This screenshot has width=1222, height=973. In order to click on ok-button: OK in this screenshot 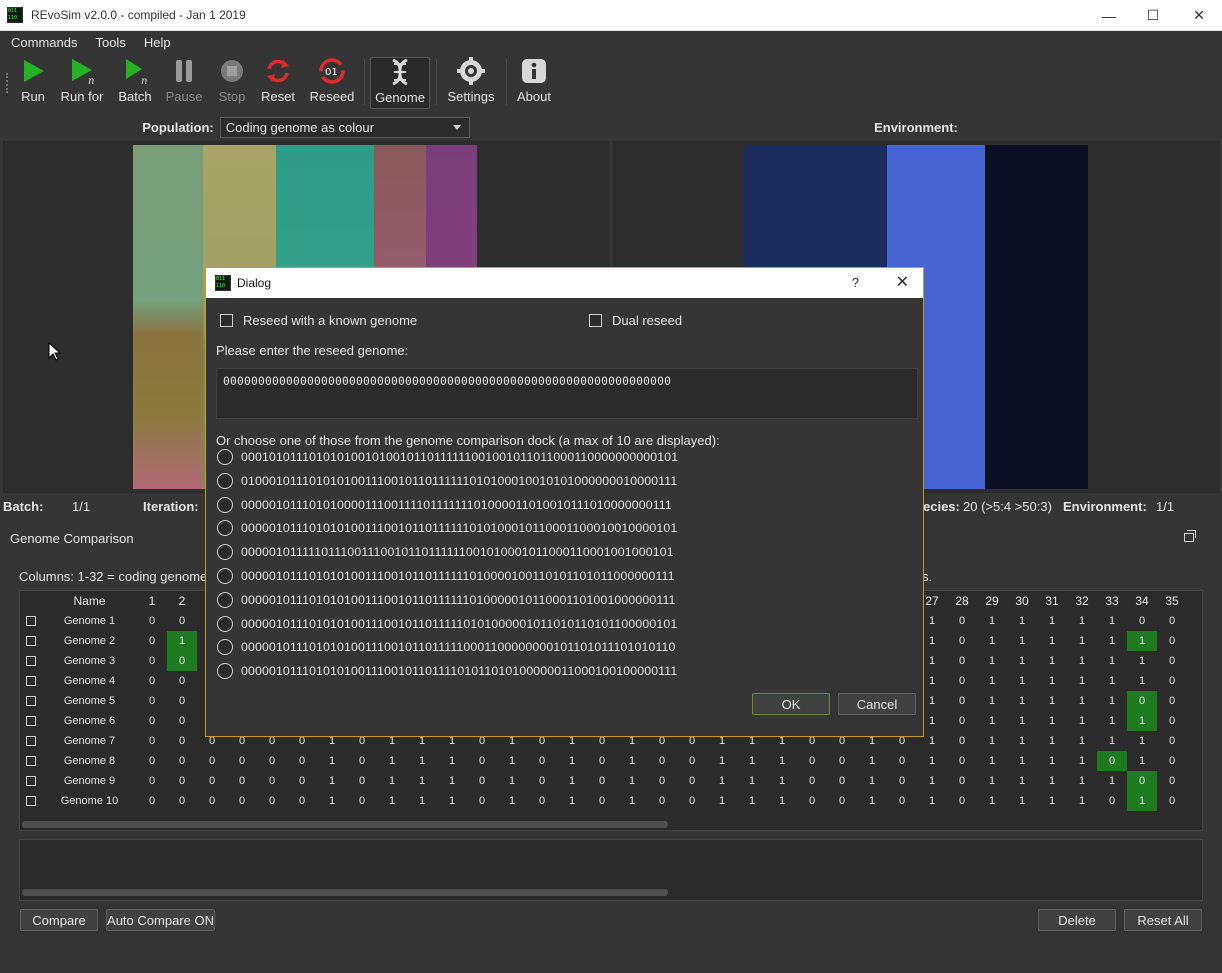, I will do `click(791, 704)`.